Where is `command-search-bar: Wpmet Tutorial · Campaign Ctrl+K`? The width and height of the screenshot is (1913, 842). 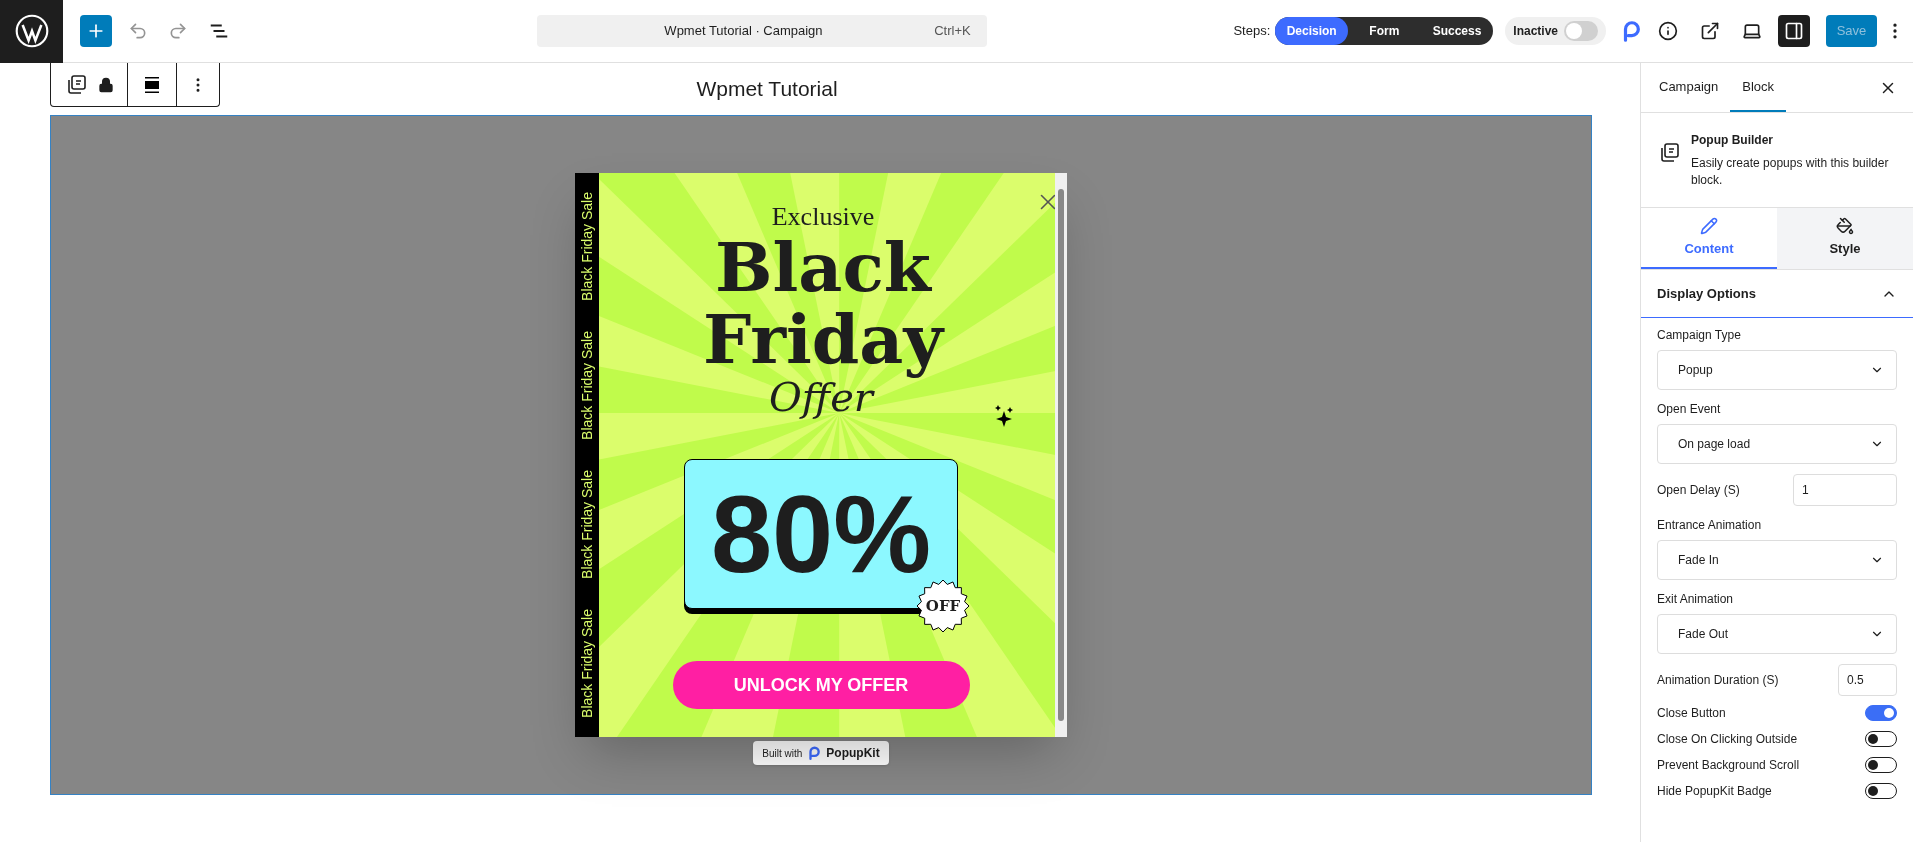
command-search-bar: Wpmet Tutorial · Campaign Ctrl+K is located at coordinates (761, 31).